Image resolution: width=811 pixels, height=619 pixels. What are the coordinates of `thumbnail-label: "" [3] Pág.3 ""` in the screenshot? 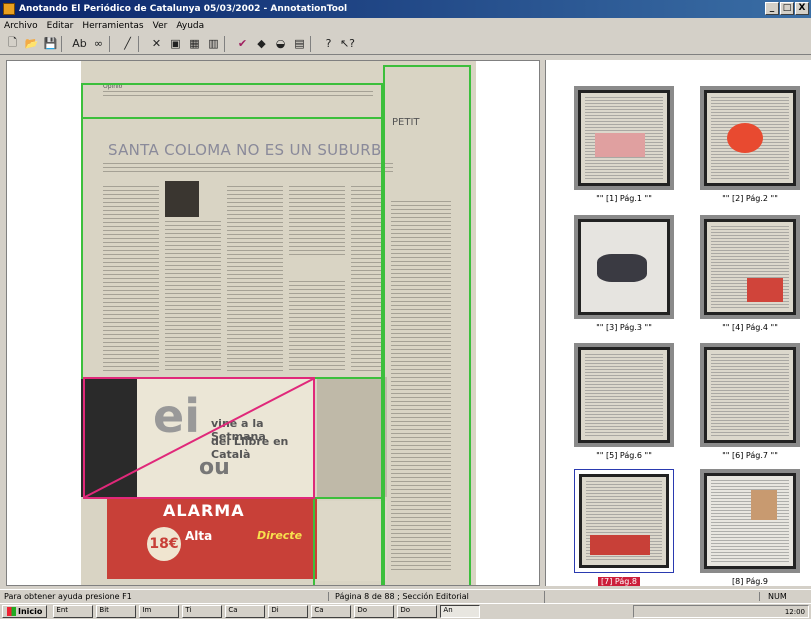 It's located at (624, 327).